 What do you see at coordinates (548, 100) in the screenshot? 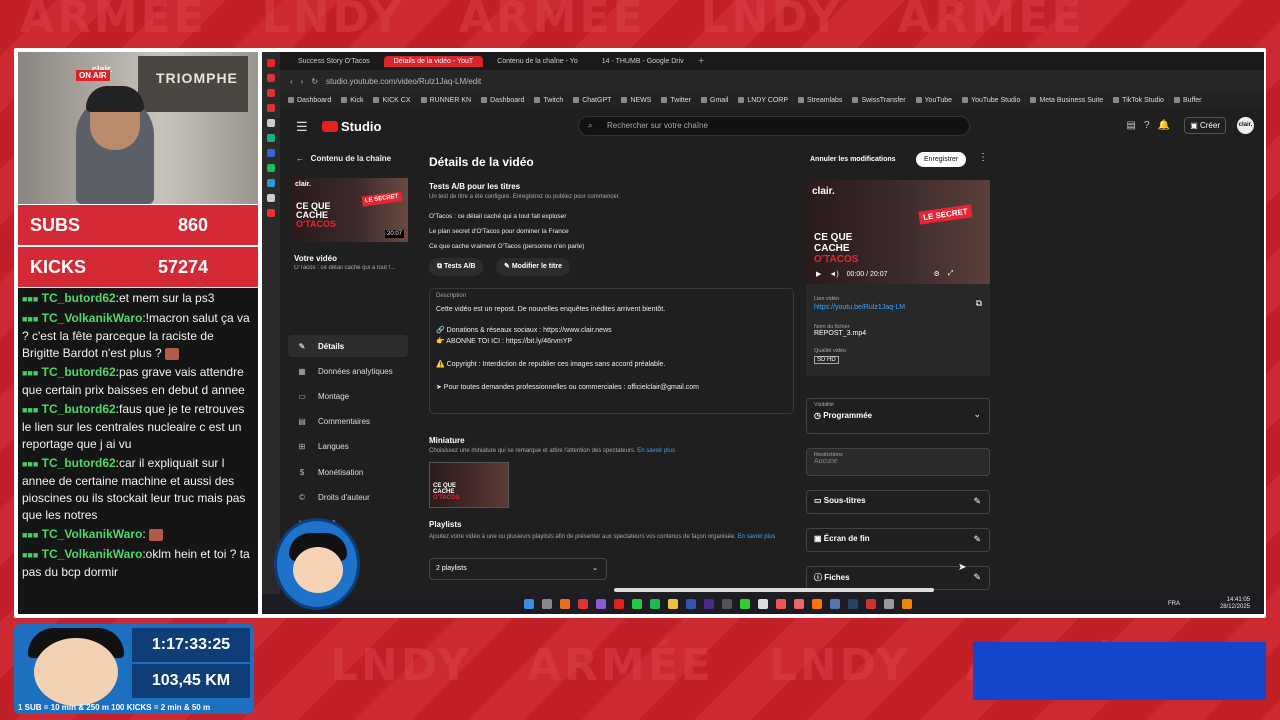
I see `bookmark: Twitch` at bounding box center [548, 100].